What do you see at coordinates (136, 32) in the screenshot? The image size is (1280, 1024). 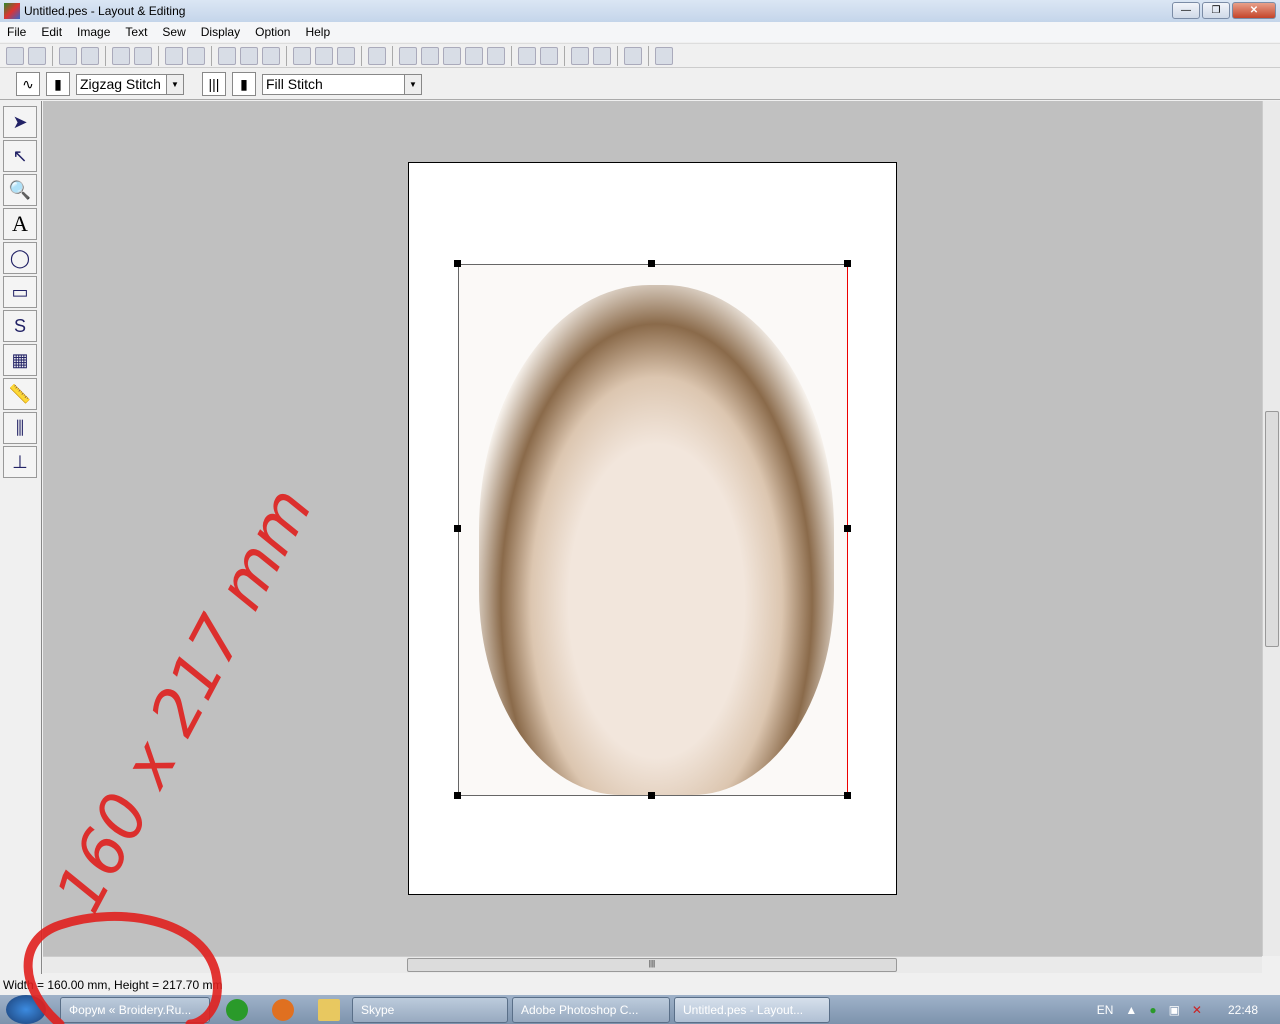 I see `menu-text: Text` at bounding box center [136, 32].